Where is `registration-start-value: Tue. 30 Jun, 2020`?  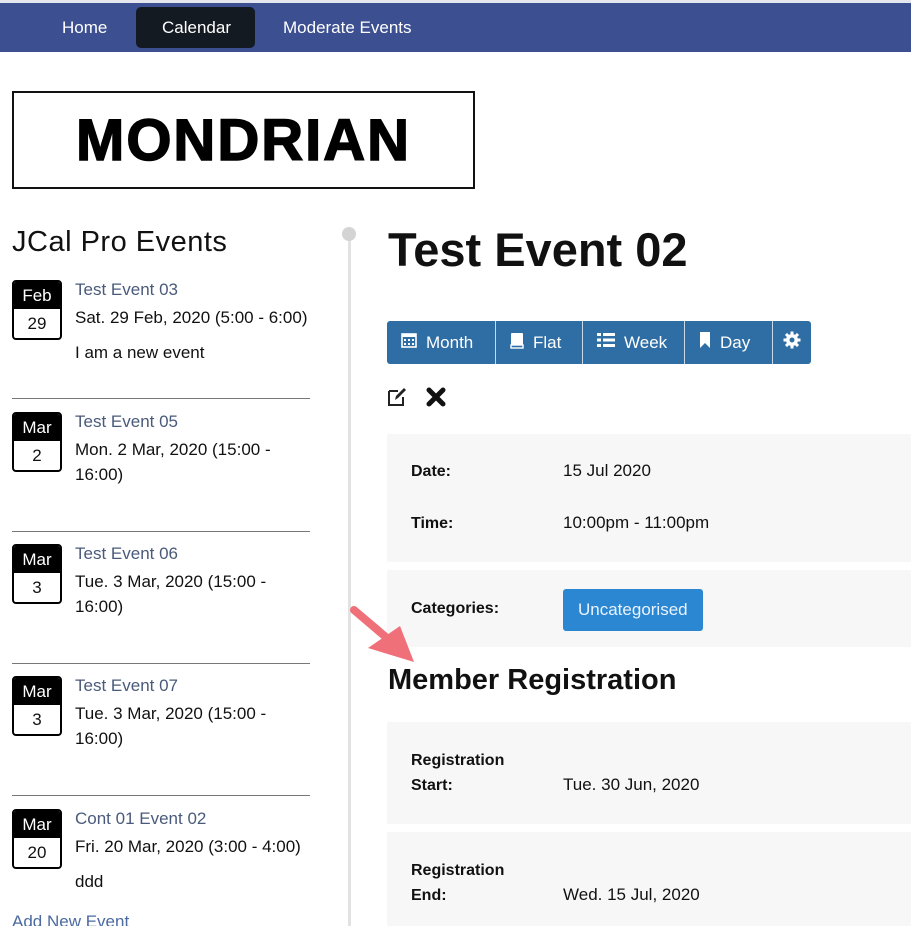 registration-start-value: Tue. 30 Jun, 2020 is located at coordinates (631, 784).